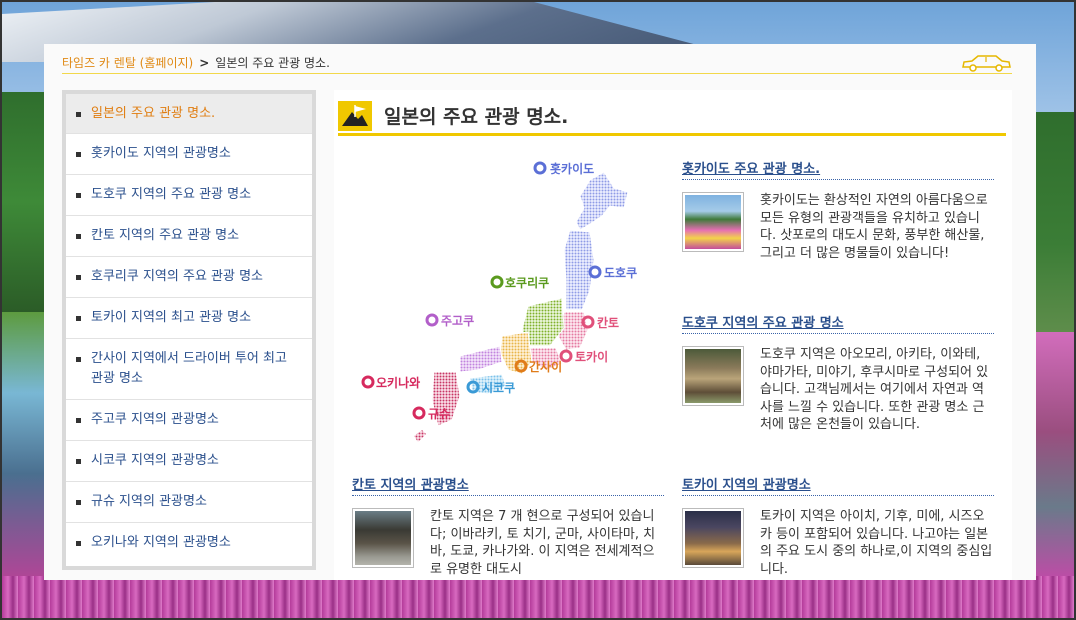 The width and height of the screenshot is (1076, 620). I want to click on sidebar-item-label: 호쿠리쿠 지역의 주요 관광 명소, so click(177, 276).